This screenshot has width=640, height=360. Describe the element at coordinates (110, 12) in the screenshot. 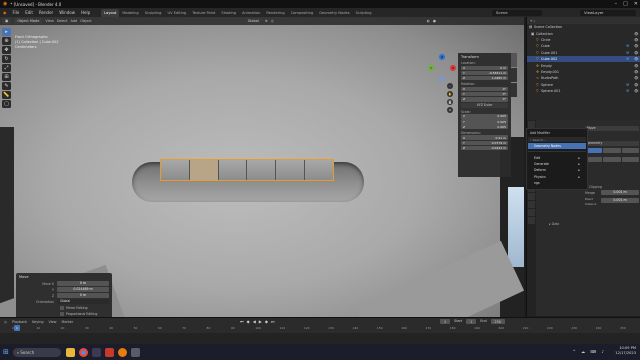

I see `tab-layout: Layout` at that location.